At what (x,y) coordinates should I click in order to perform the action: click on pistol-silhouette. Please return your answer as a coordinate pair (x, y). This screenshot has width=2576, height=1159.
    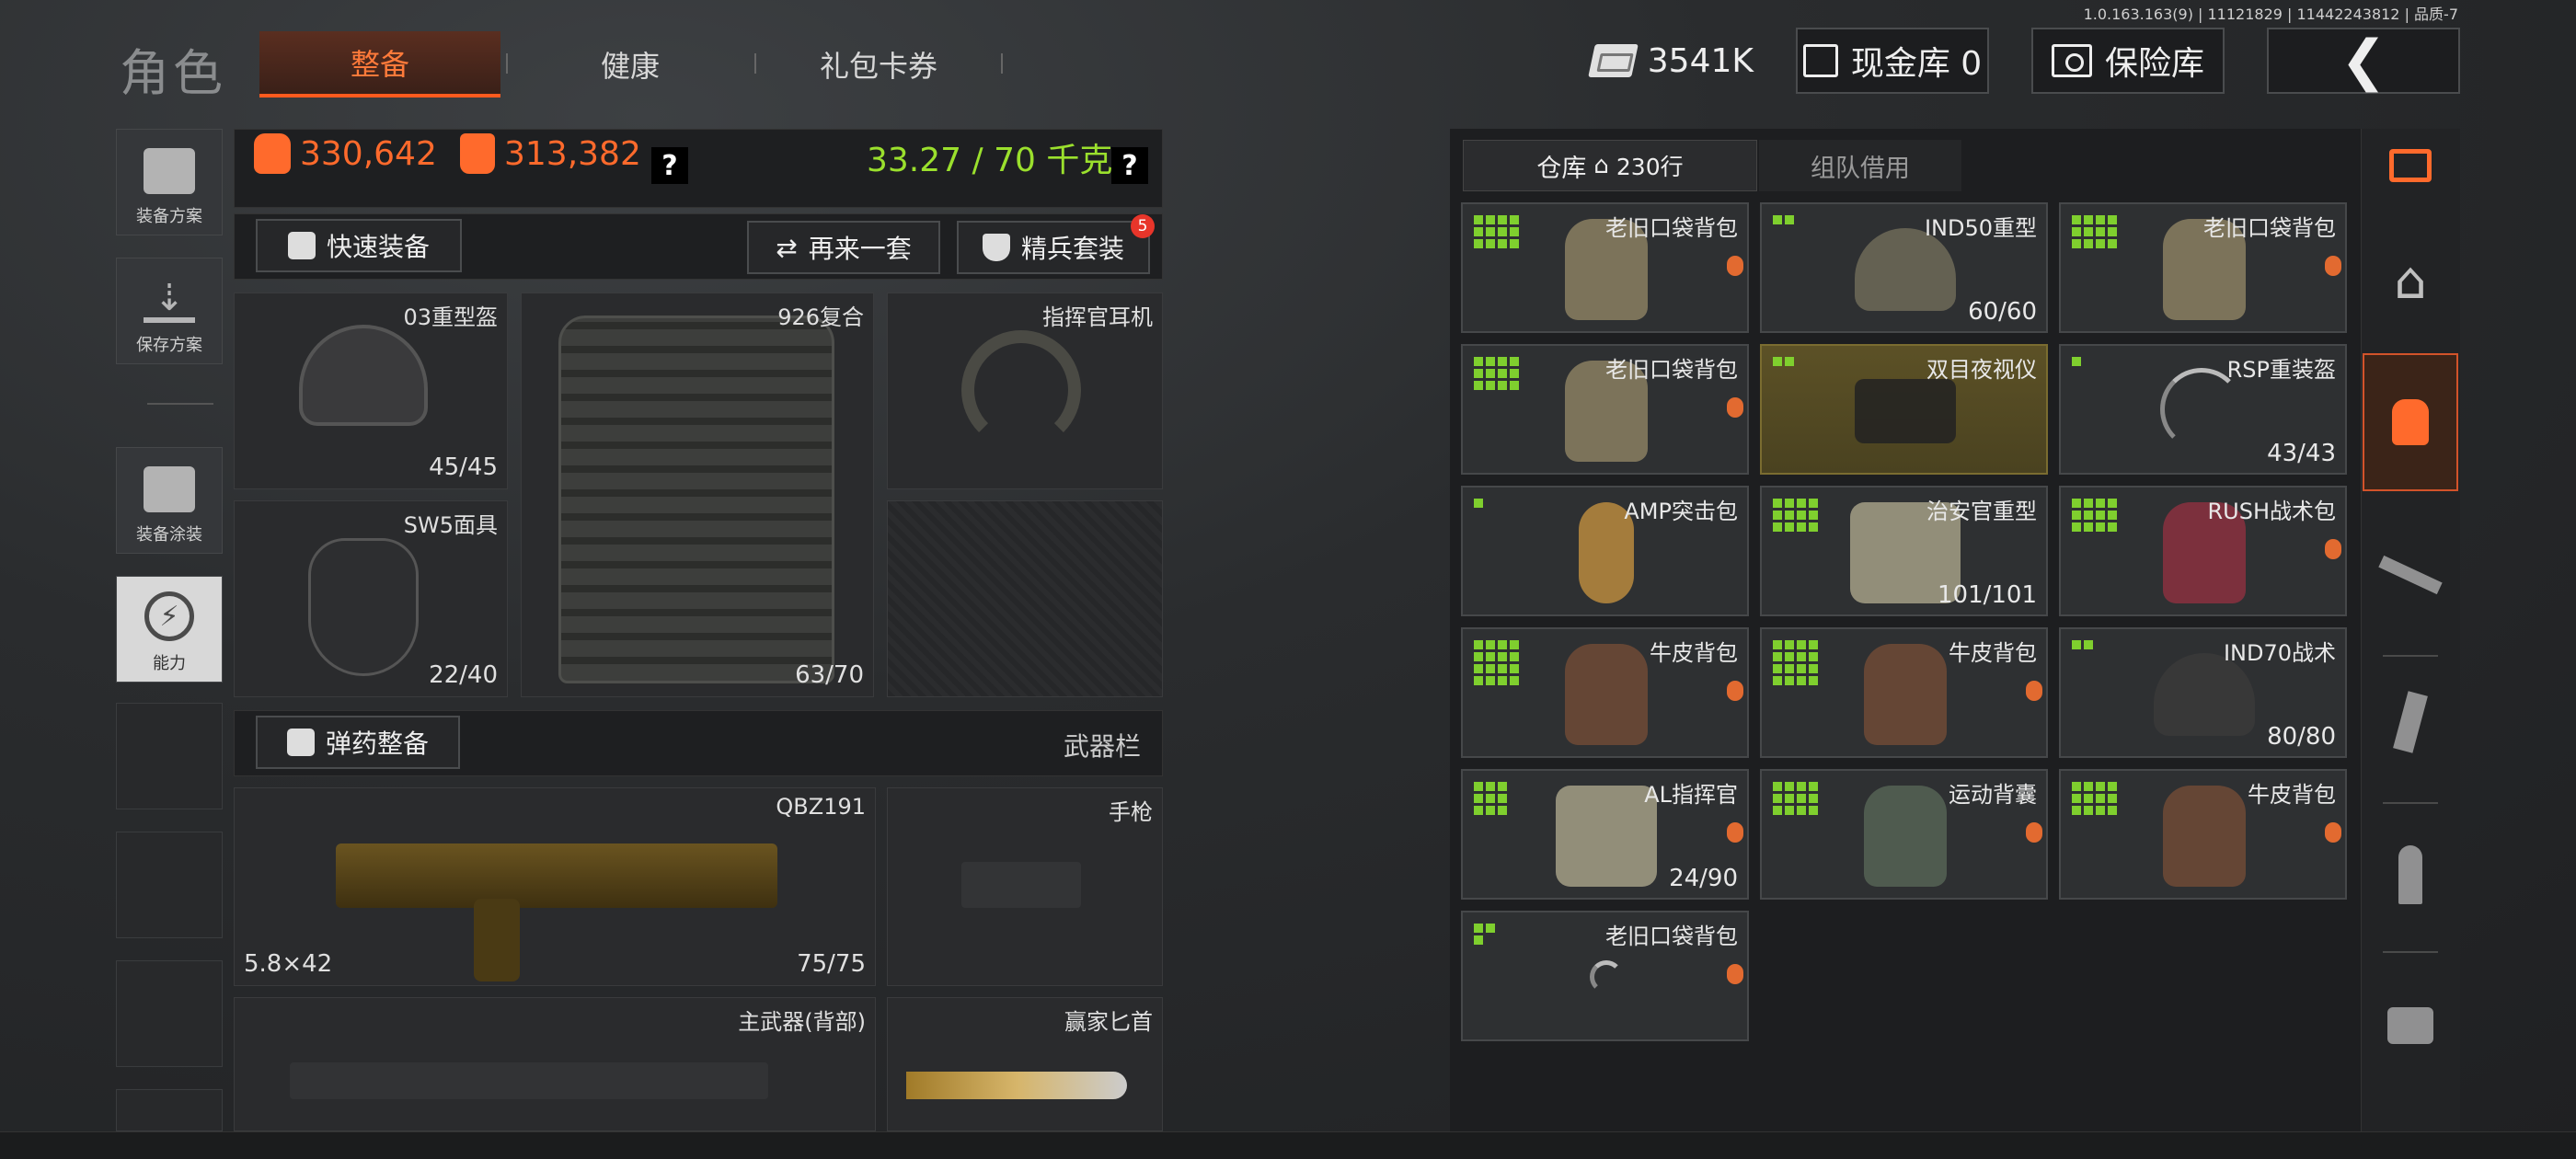
    Looking at the image, I should click on (1021, 885).